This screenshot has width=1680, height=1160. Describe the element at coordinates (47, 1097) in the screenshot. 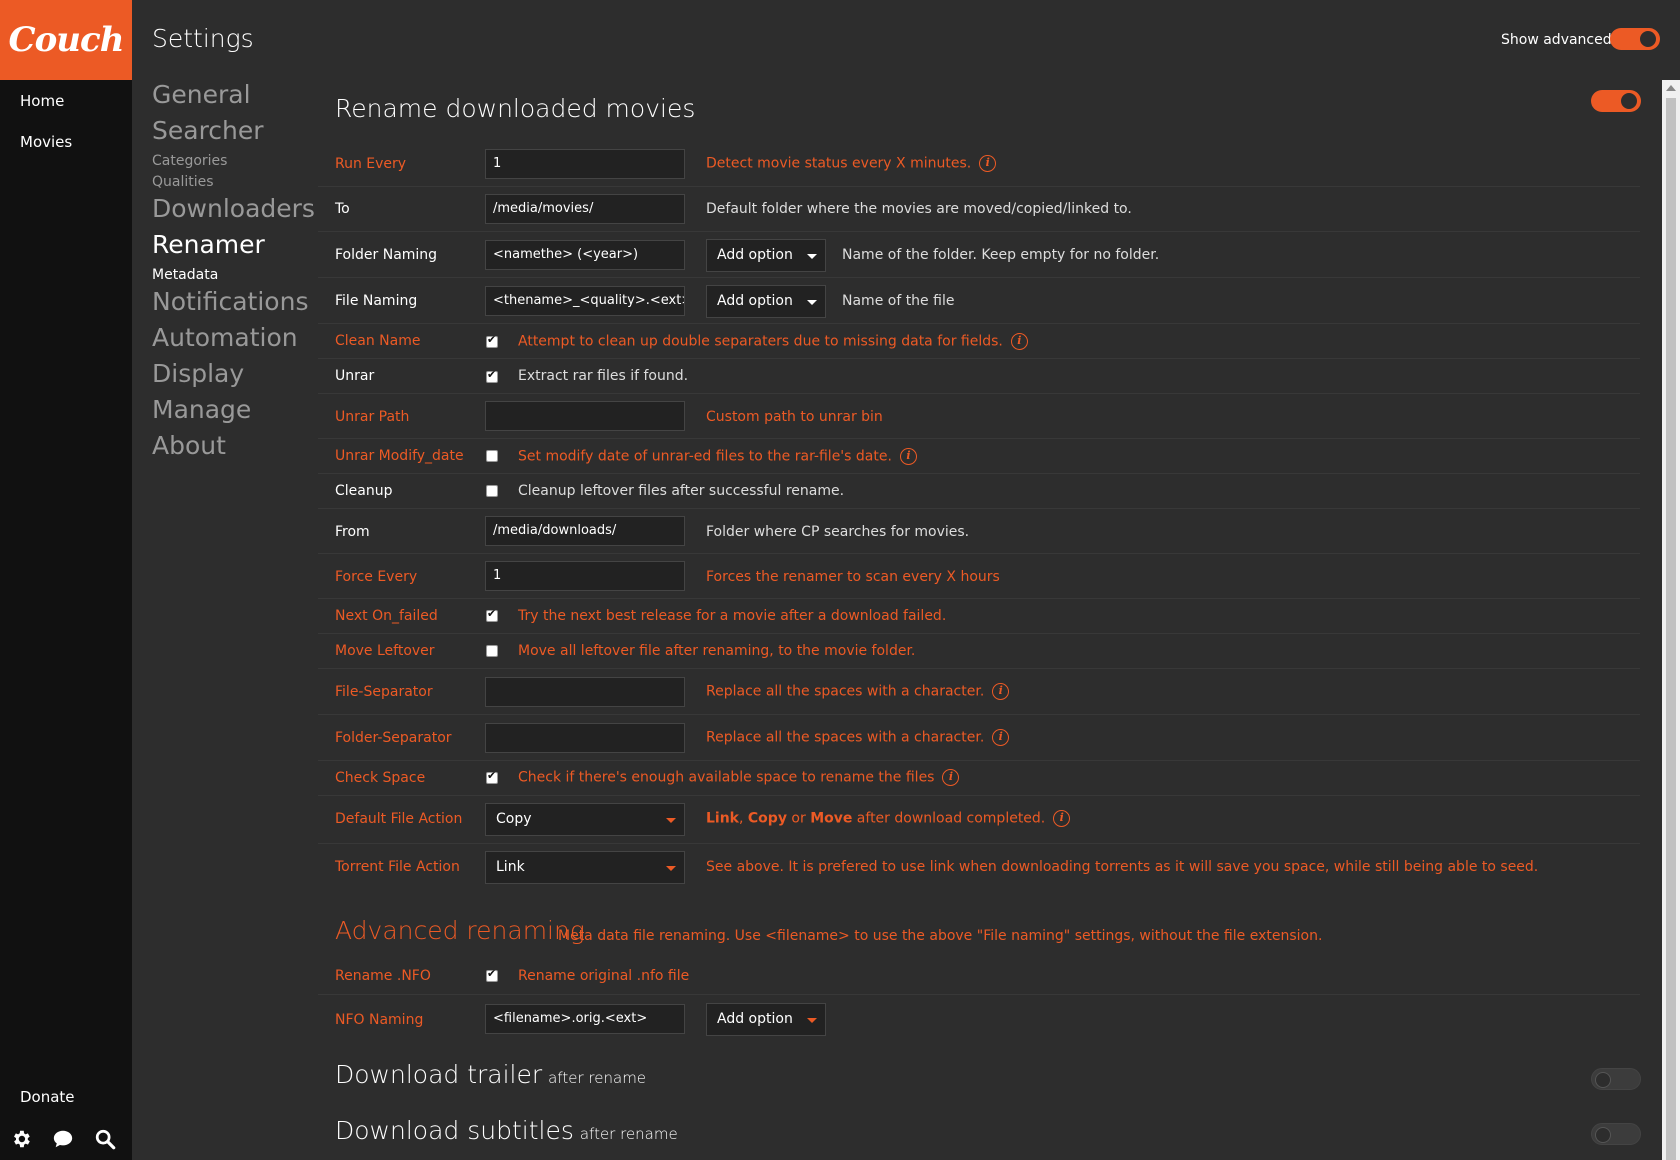

I see `donate-link: Donate` at that location.